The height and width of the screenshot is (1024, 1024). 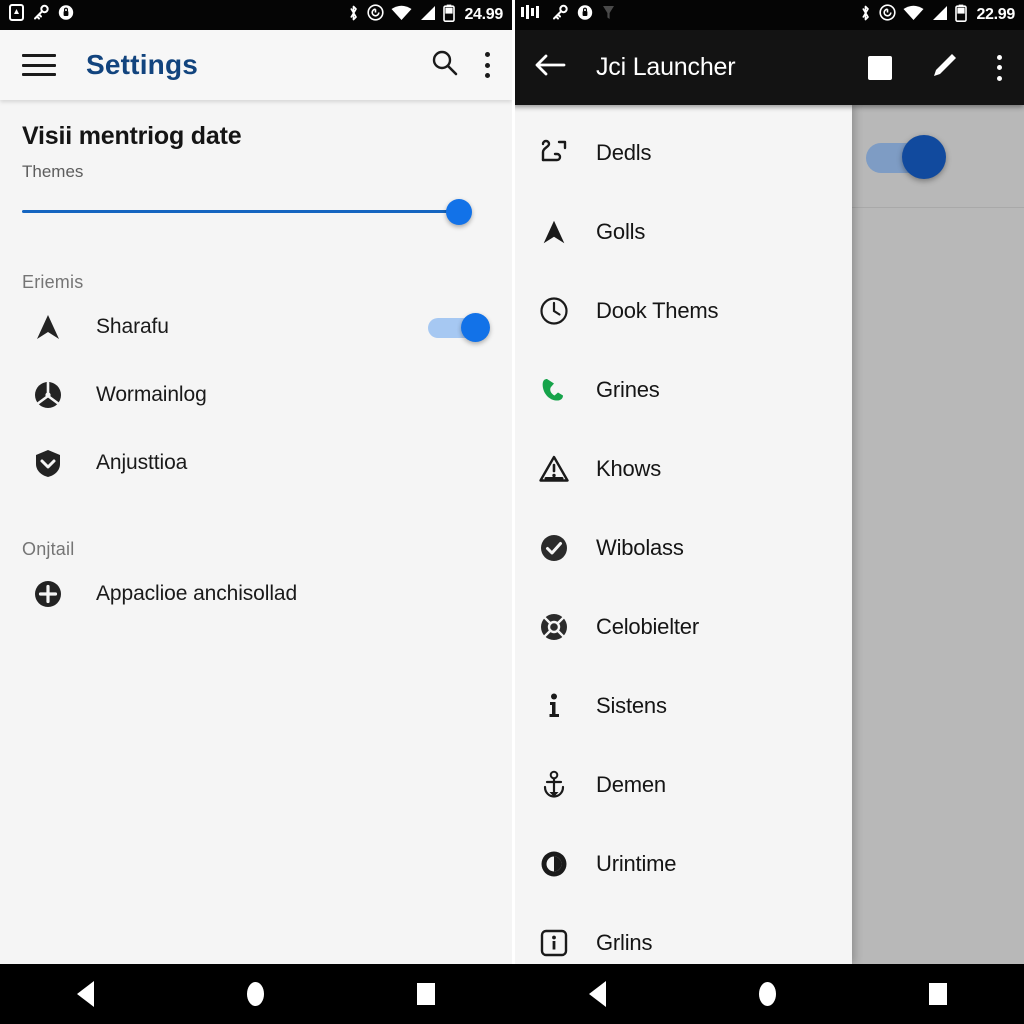 What do you see at coordinates (132, 326) in the screenshot?
I see `settings-row-label: Sharafu` at bounding box center [132, 326].